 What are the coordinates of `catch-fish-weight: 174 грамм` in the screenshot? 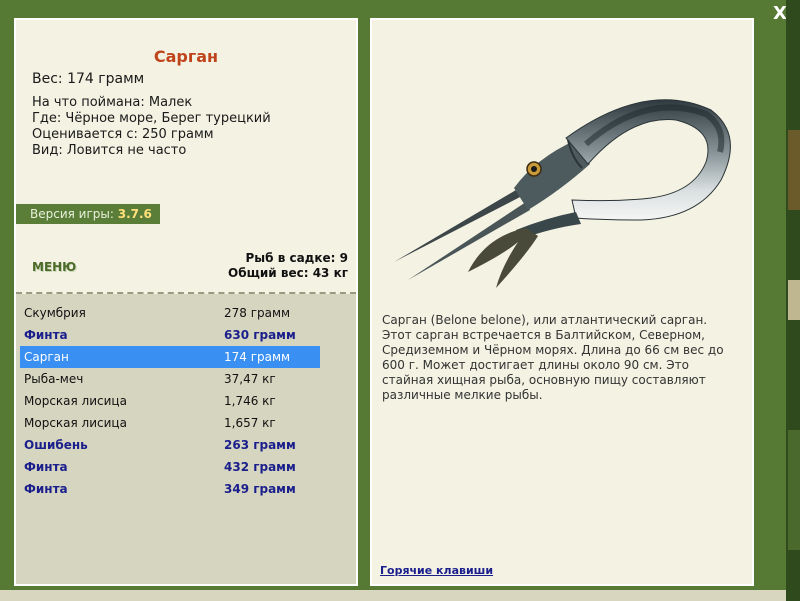 It's located at (257, 357).